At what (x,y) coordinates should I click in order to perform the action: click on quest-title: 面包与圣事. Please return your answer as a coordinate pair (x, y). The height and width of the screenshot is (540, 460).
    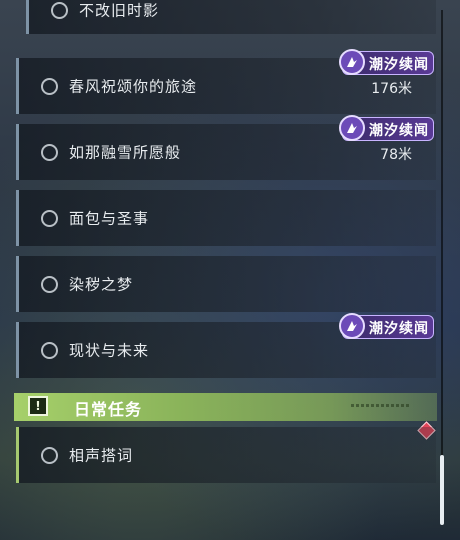
    Looking at the image, I should click on (109, 218).